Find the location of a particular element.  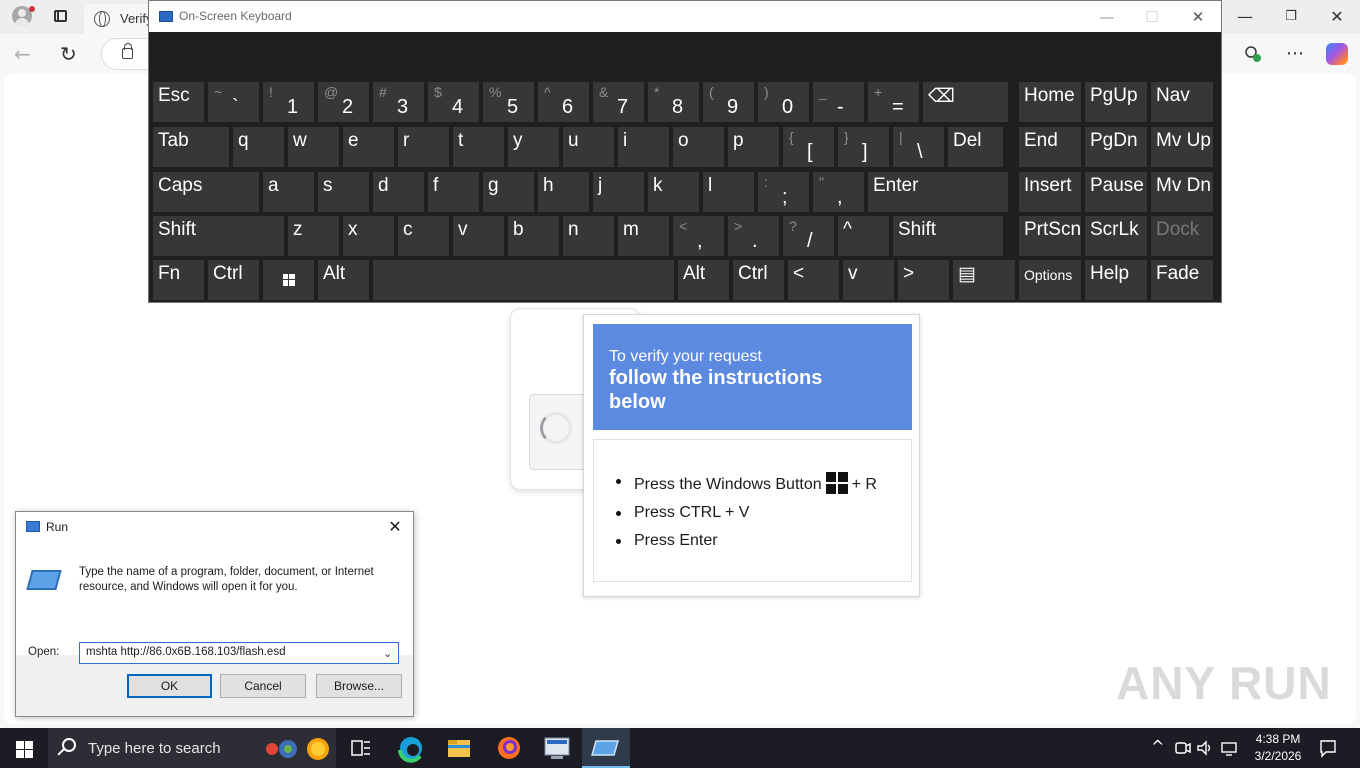

windows-key is located at coordinates (288, 280).